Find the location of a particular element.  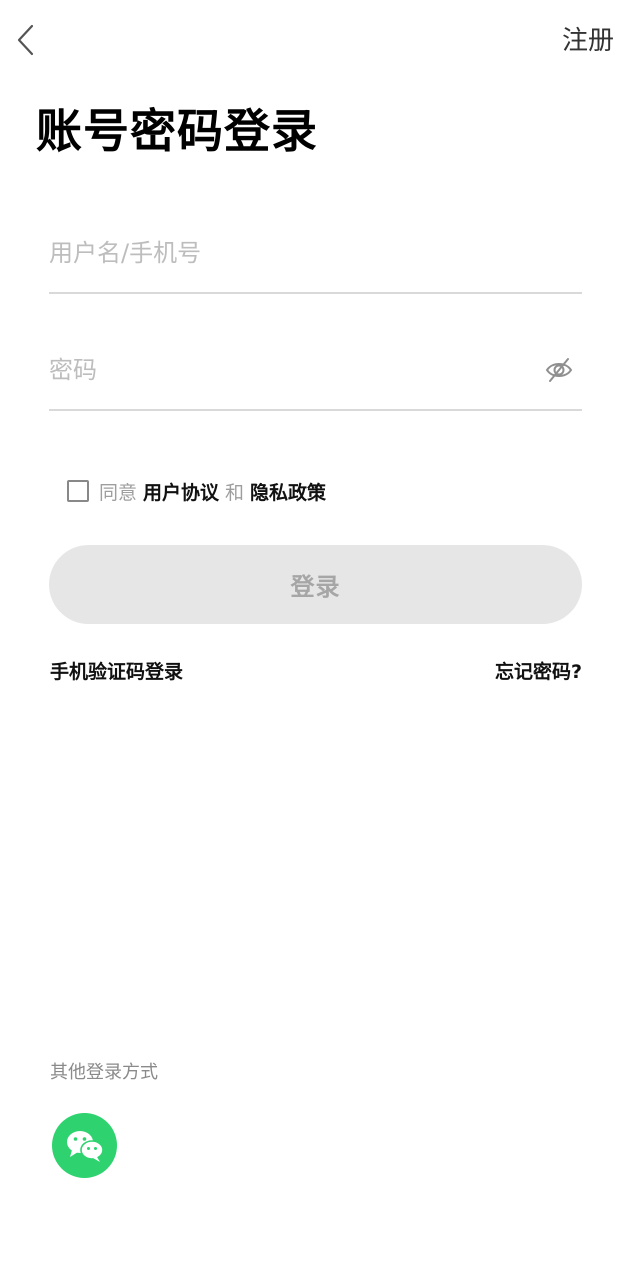

chevron-left-icon is located at coordinates (25, 40).